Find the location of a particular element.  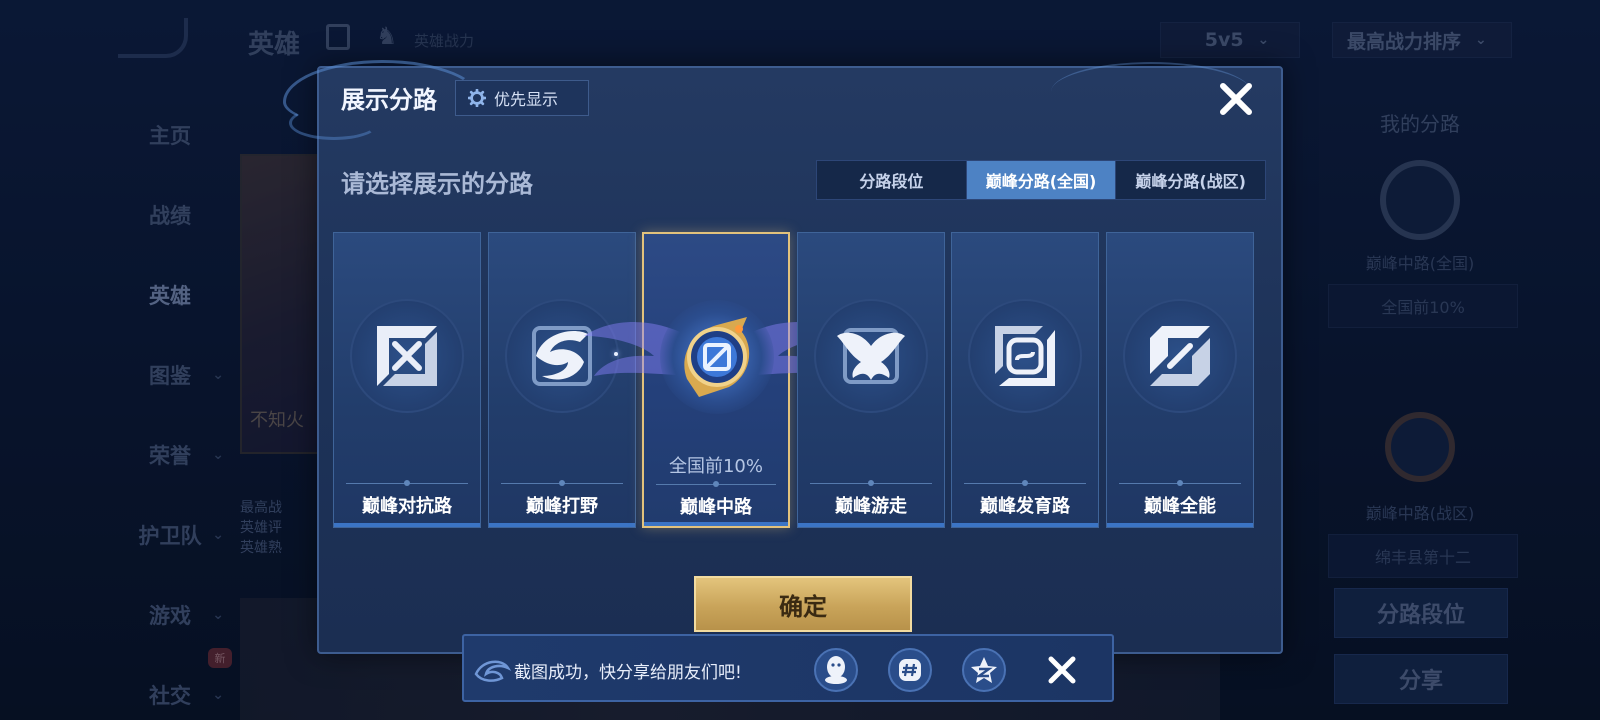

tab-peak-lane-region: 巅峰分路(战区) is located at coordinates (1190, 180).